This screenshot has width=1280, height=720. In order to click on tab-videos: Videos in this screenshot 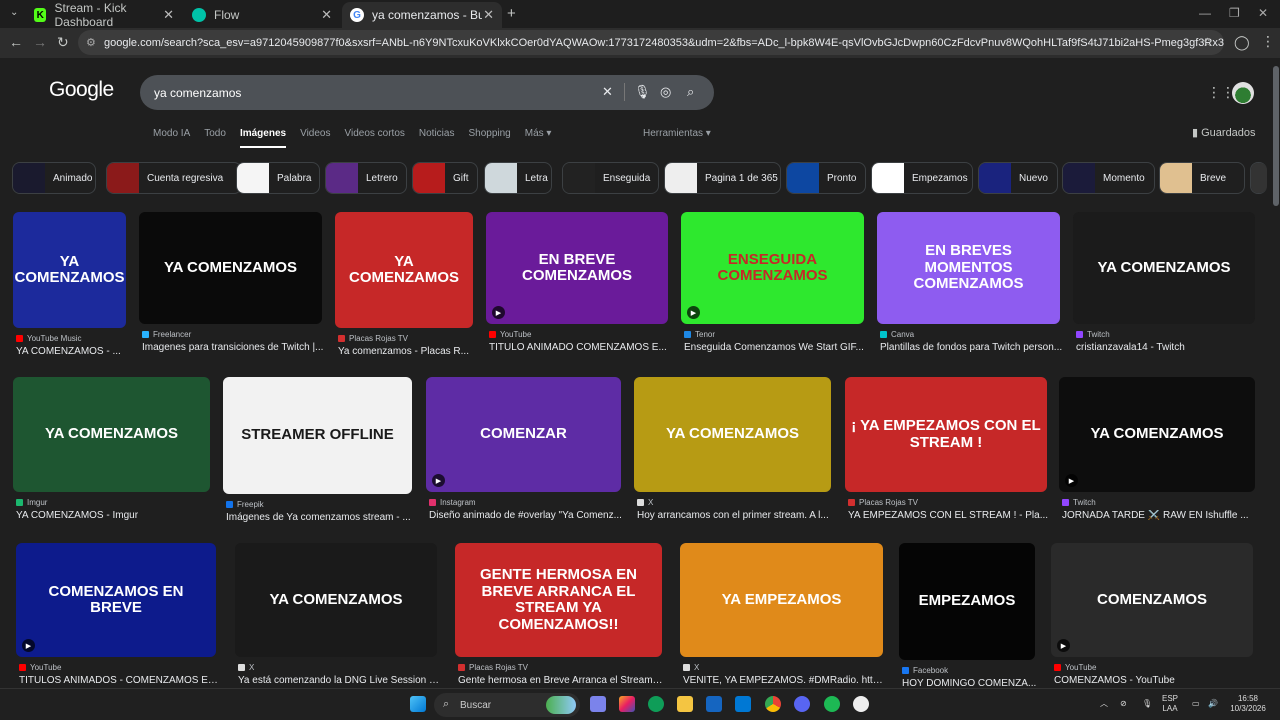, I will do `click(315, 138)`.